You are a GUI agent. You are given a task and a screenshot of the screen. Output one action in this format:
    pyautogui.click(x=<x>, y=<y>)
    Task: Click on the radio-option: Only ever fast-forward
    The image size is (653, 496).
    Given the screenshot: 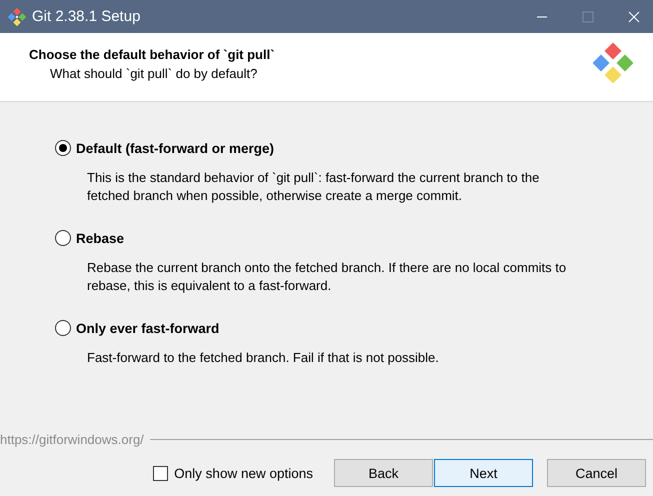 What is the action you would take?
    pyautogui.click(x=354, y=328)
    